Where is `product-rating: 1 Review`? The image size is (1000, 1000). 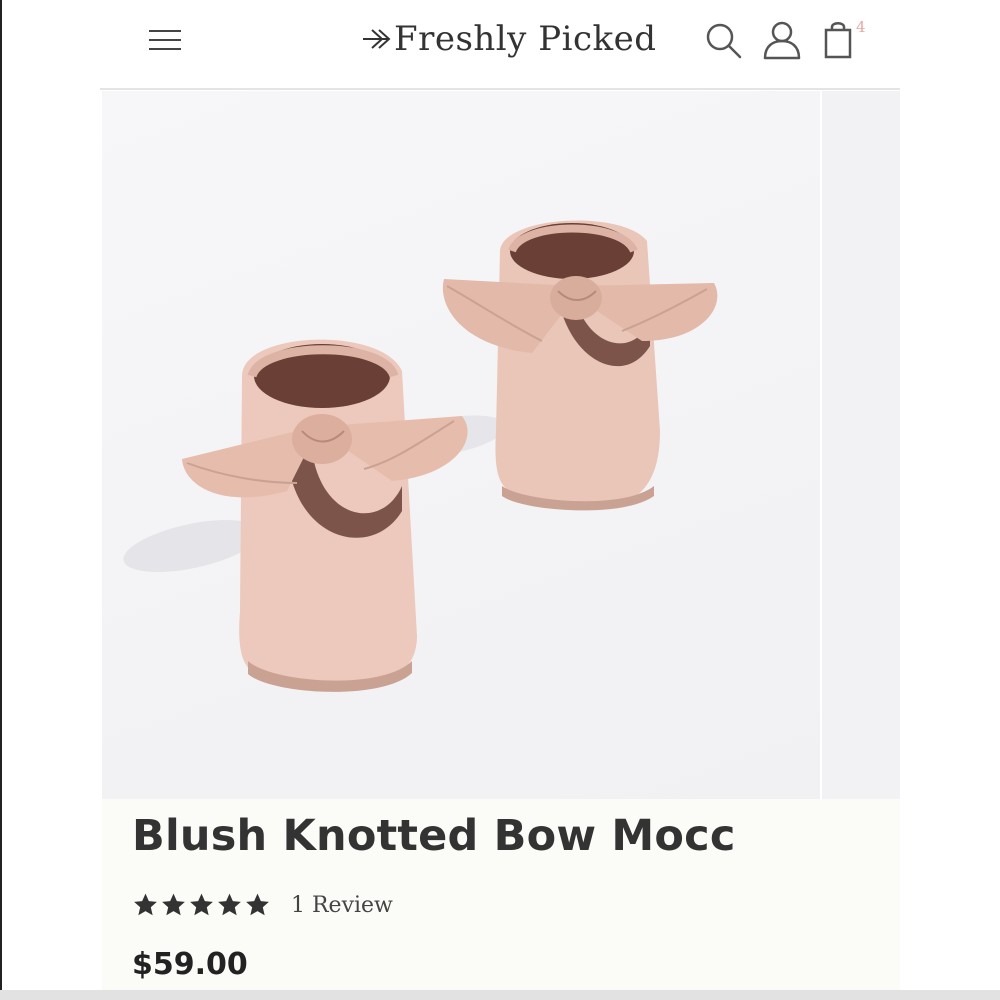 product-rating: 1 Review is located at coordinates (262, 905).